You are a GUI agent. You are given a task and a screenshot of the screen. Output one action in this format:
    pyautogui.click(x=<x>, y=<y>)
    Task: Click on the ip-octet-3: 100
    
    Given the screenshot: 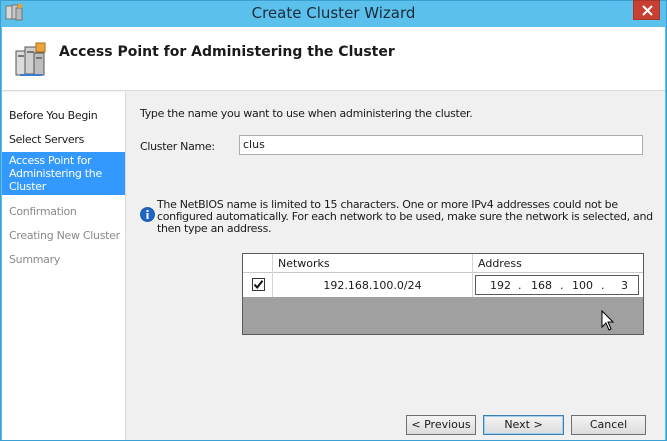 What is the action you would take?
    pyautogui.click(x=582, y=285)
    